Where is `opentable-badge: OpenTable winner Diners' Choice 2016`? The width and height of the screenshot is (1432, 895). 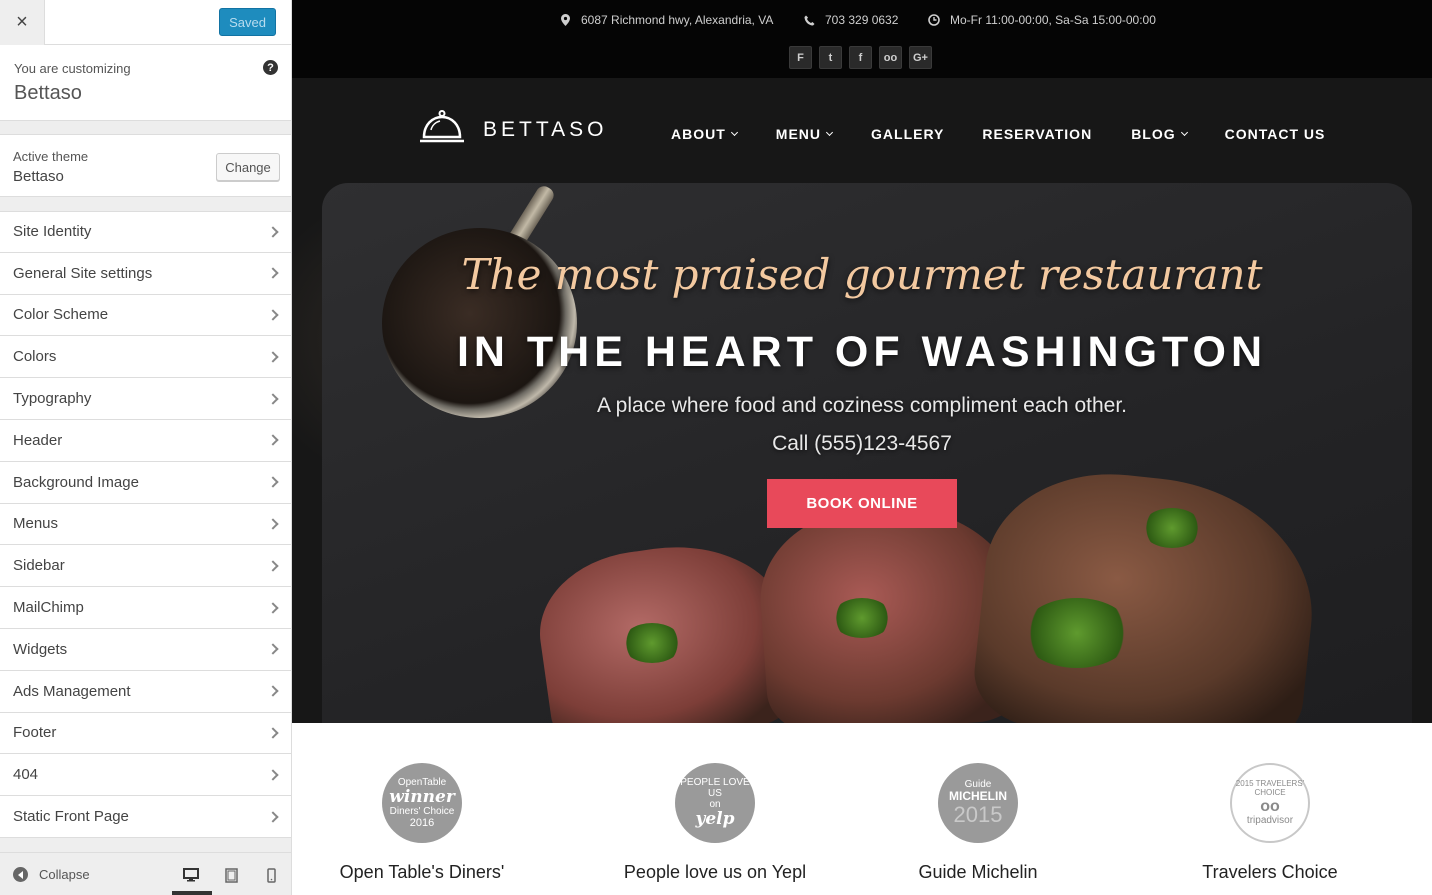 opentable-badge: OpenTable winner Diners' Choice 2016 is located at coordinates (422, 803).